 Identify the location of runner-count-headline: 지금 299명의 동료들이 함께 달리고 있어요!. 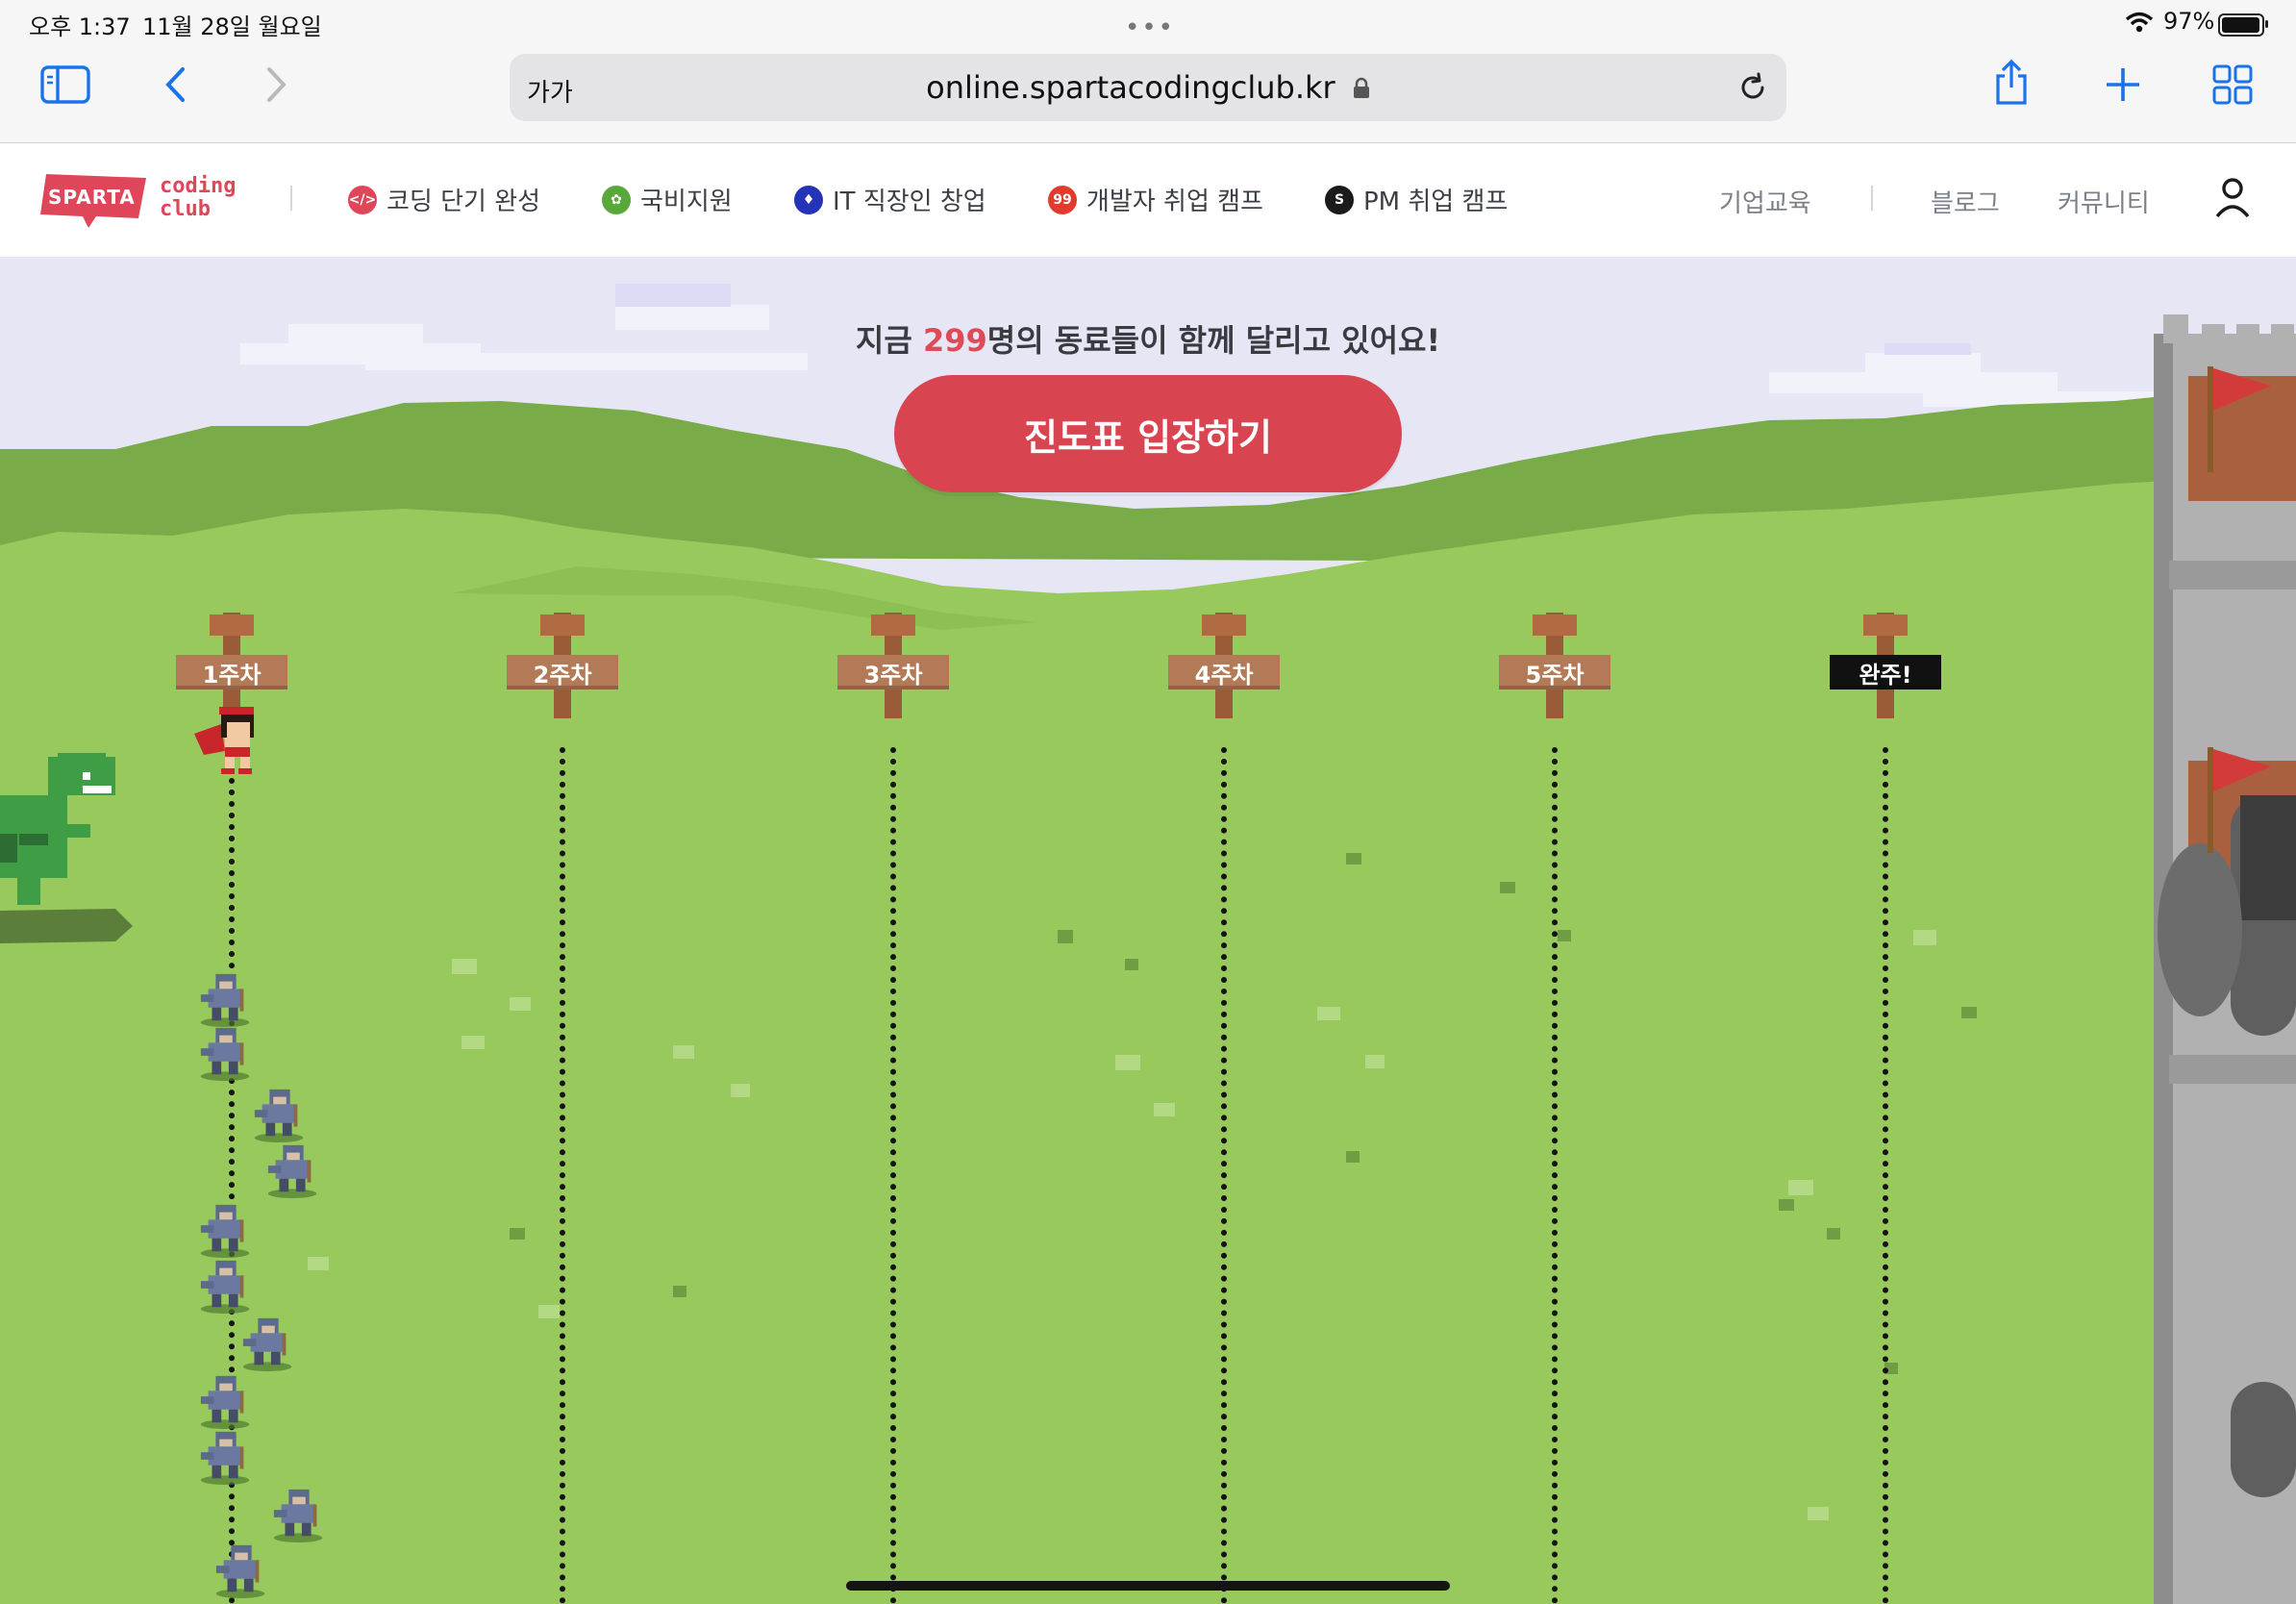
(1148, 338).